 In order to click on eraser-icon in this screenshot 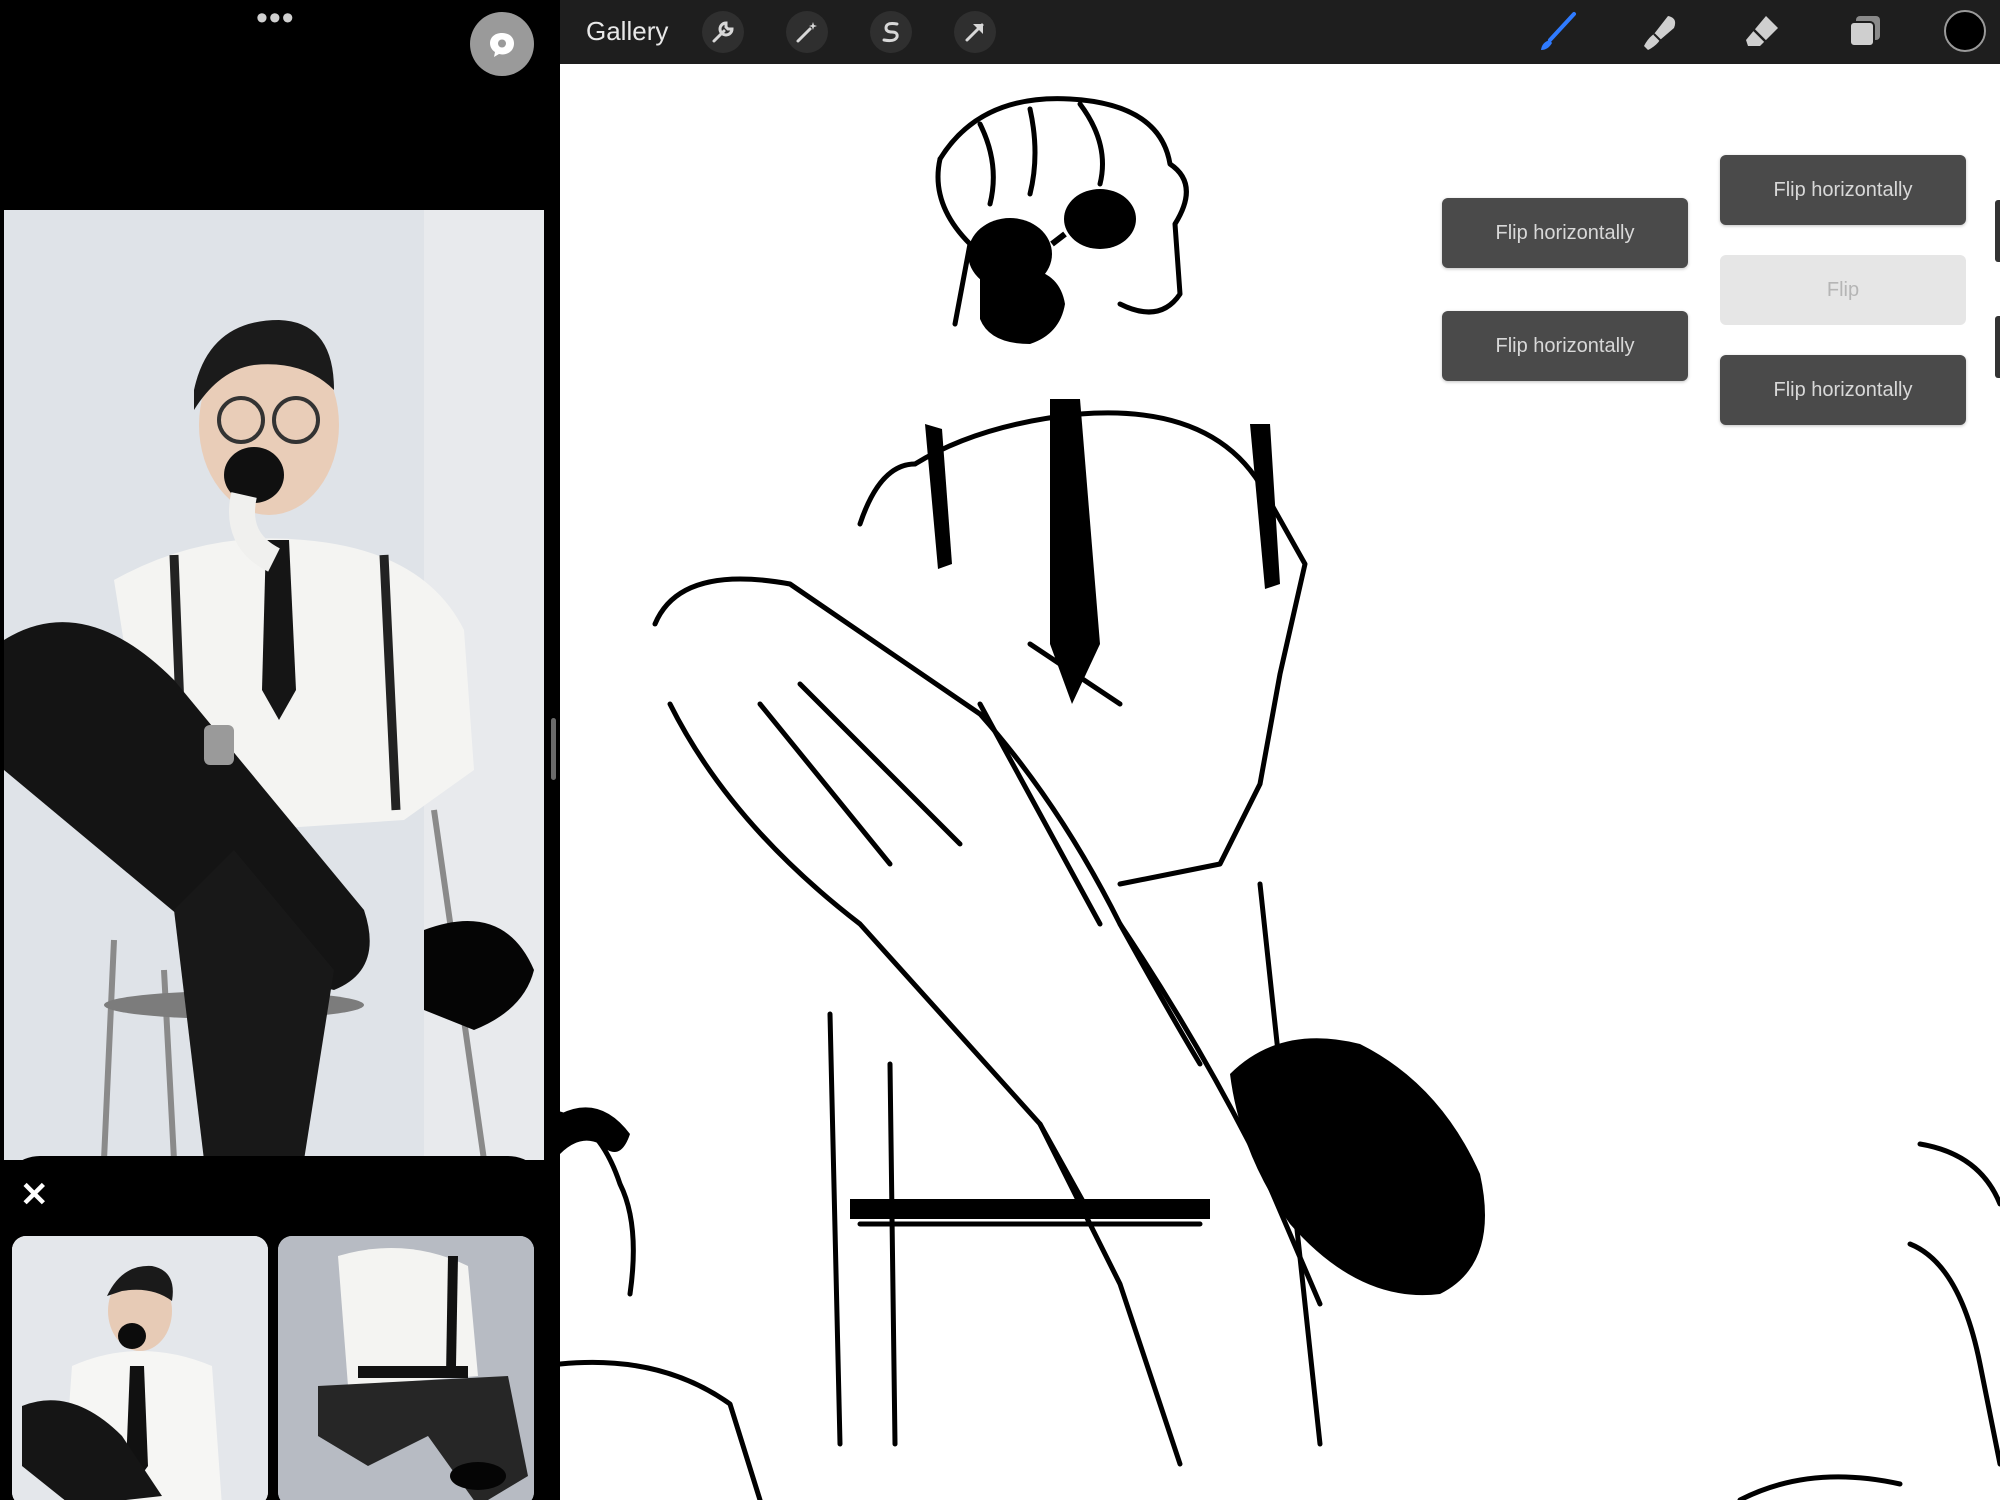, I will do `click(1762, 31)`.